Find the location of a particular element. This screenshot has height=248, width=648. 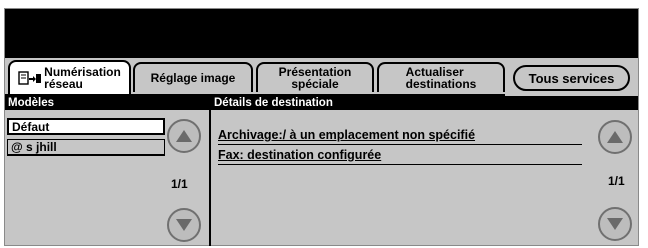

templates-scroll-down-button is located at coordinates (184, 225).